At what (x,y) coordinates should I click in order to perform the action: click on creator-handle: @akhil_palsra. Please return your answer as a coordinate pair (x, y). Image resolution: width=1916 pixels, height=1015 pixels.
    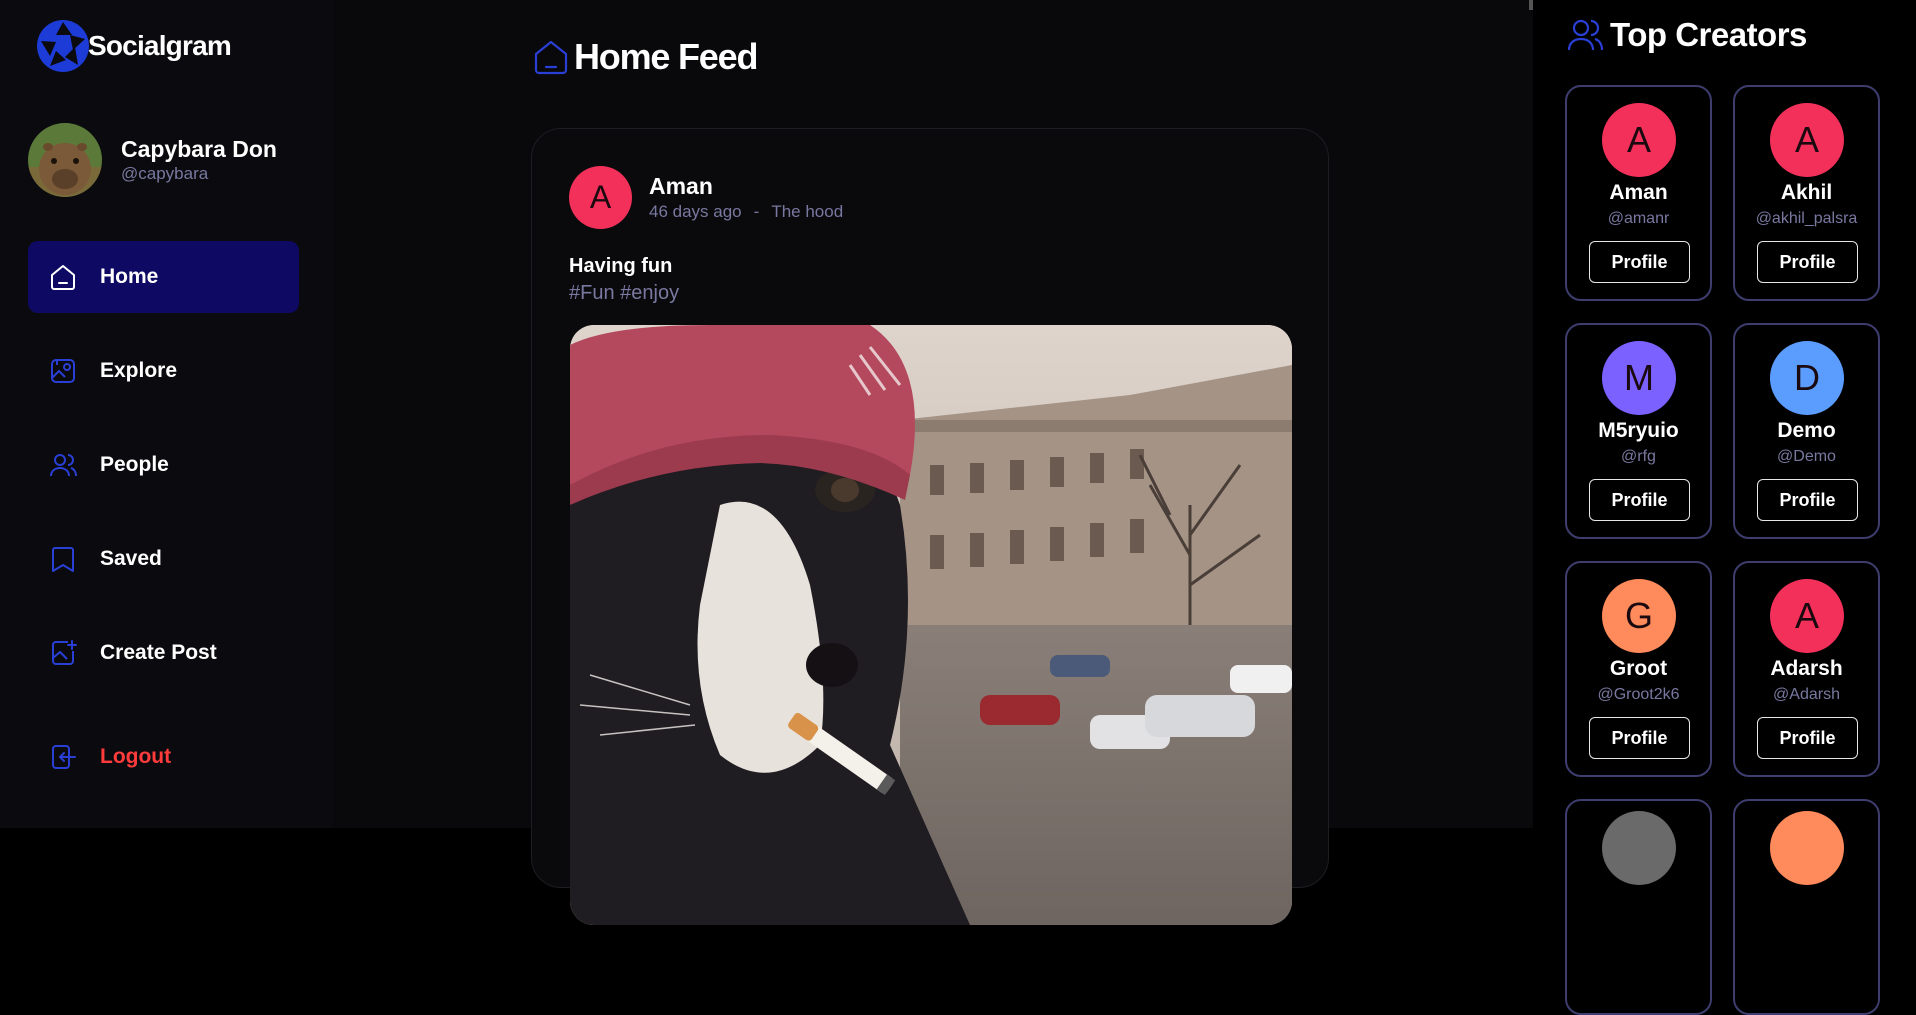
    Looking at the image, I should click on (1806, 218).